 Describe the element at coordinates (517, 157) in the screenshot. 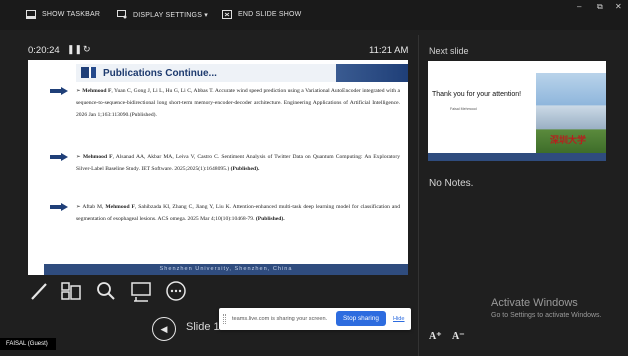

I see `next-slide-footer` at that location.